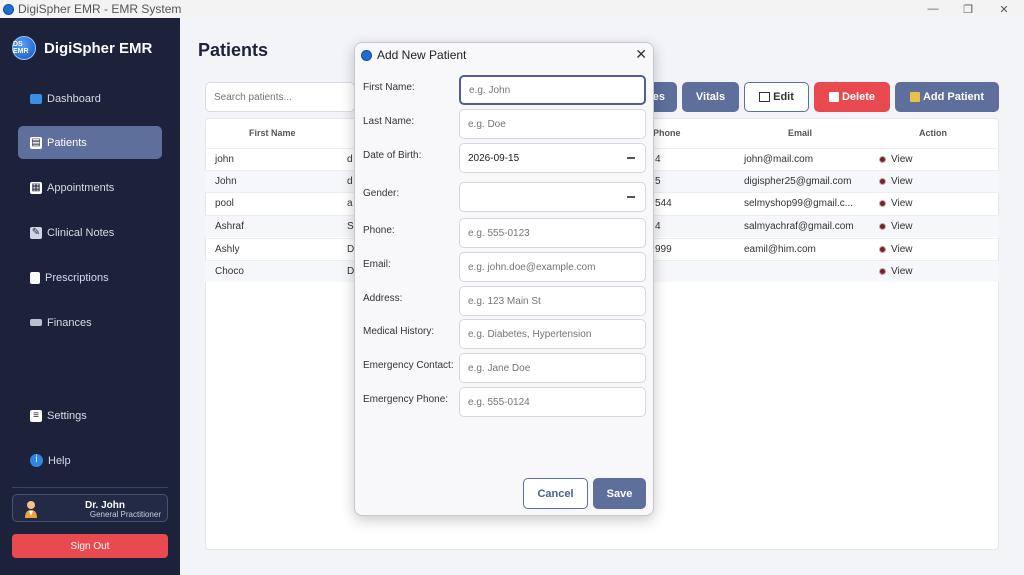  Describe the element at coordinates (833, 97) in the screenshot. I see `trash-icon` at that location.